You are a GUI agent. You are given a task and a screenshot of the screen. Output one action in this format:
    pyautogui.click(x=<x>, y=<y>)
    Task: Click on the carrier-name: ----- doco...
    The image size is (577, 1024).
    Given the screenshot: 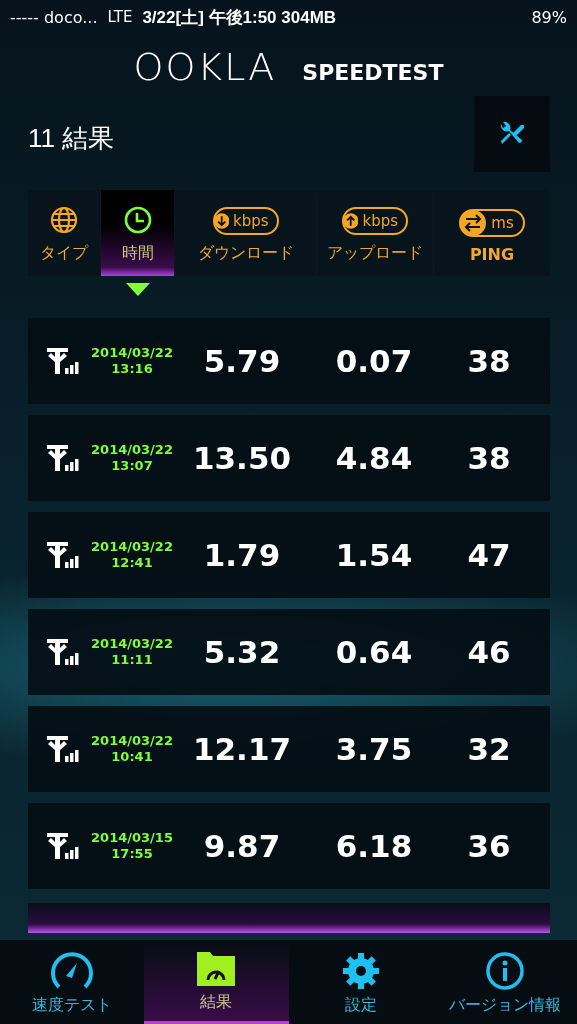 What is the action you would take?
    pyautogui.click(x=54, y=17)
    